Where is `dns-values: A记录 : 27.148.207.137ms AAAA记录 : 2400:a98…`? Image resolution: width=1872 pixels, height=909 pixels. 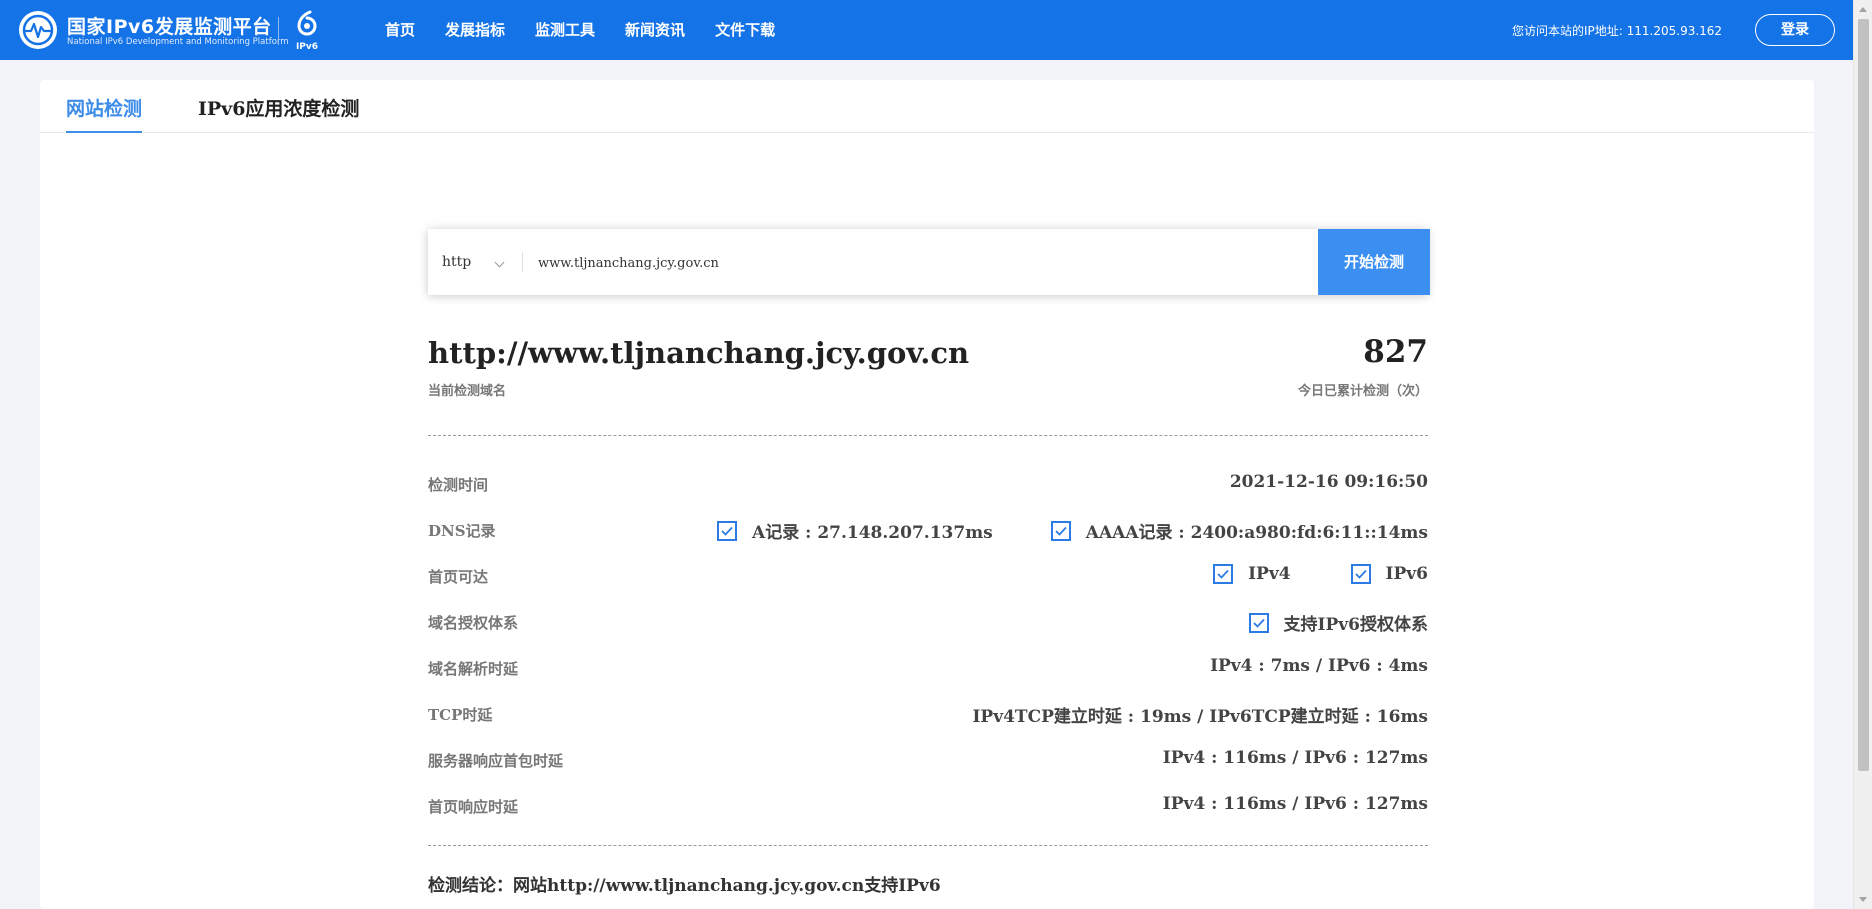 dns-values: A记录 : 27.148.207.137ms AAAA记录 : 2400:a98… is located at coordinates (1072, 530).